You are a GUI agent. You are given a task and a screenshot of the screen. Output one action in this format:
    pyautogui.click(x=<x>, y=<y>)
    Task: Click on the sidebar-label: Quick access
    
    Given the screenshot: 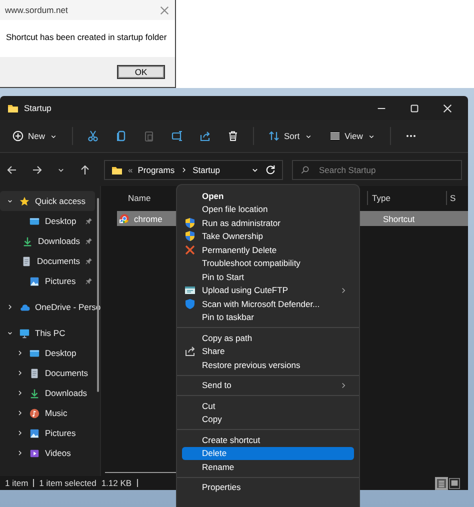 What is the action you would take?
    pyautogui.click(x=60, y=201)
    